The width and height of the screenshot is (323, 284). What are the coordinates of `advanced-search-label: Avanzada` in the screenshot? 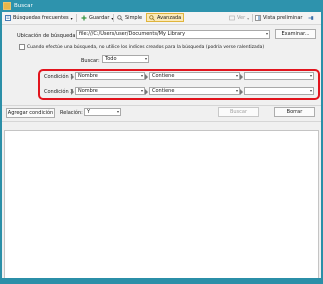 It's located at (169, 17).